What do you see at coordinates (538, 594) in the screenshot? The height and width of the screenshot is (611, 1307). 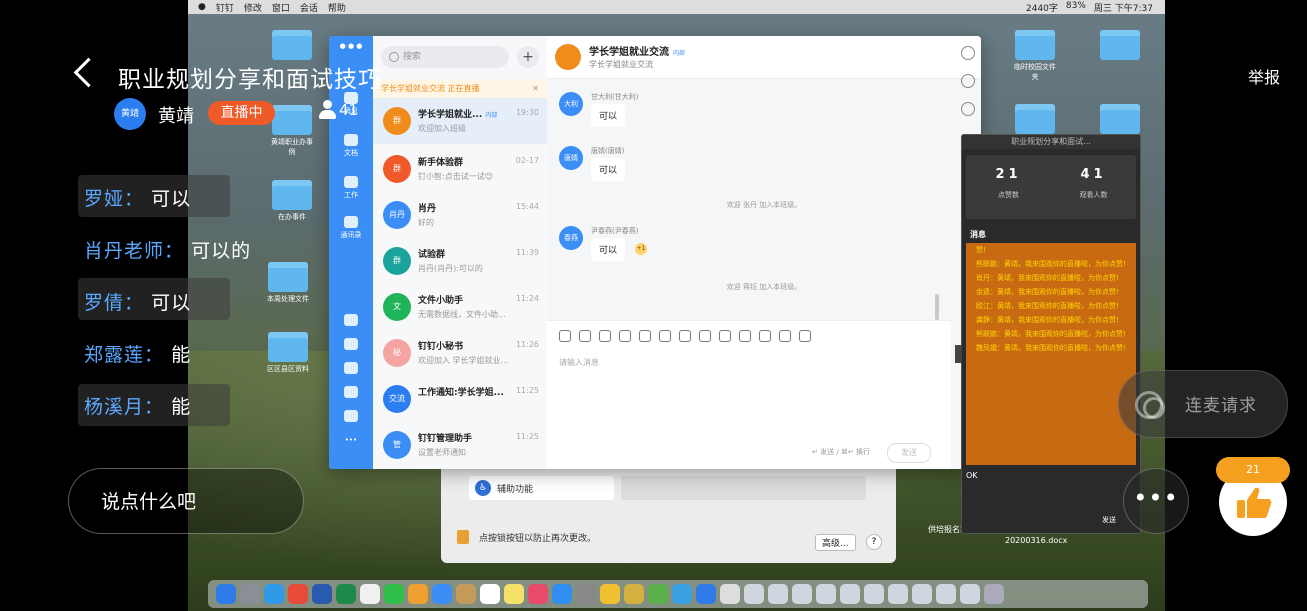 I see `music-icon` at bounding box center [538, 594].